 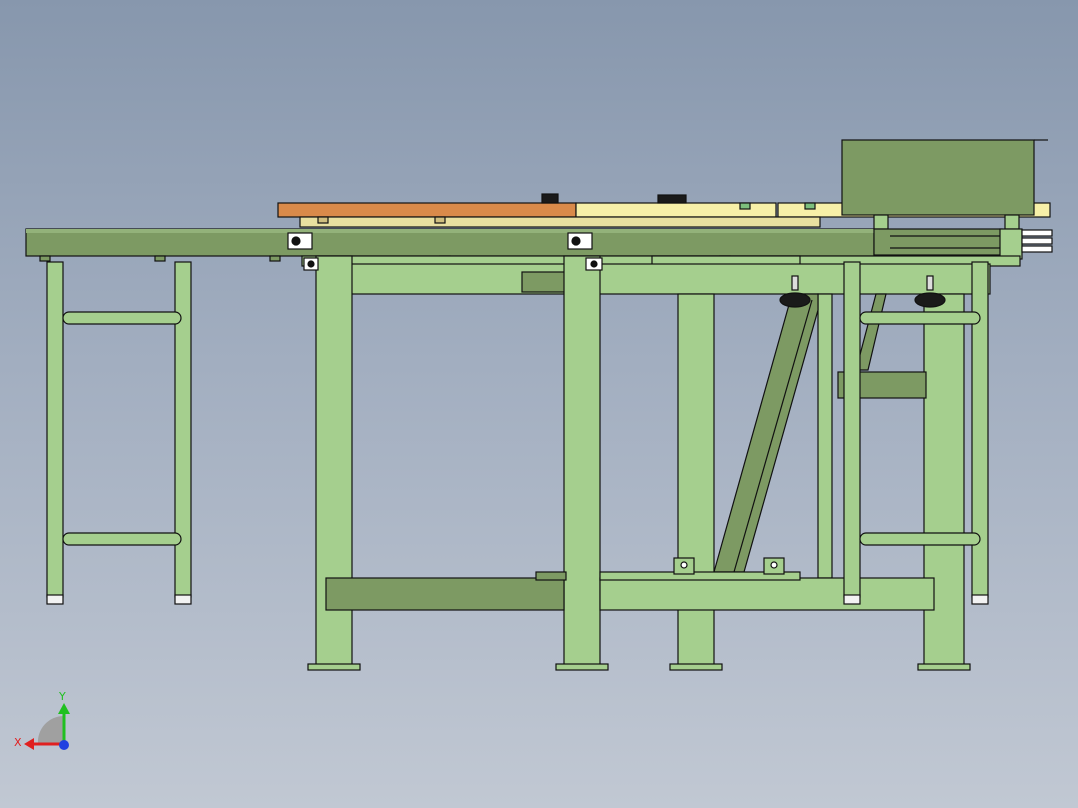 What do you see at coordinates (916, 433) in the screenshot?
I see `right-roller-stand` at bounding box center [916, 433].